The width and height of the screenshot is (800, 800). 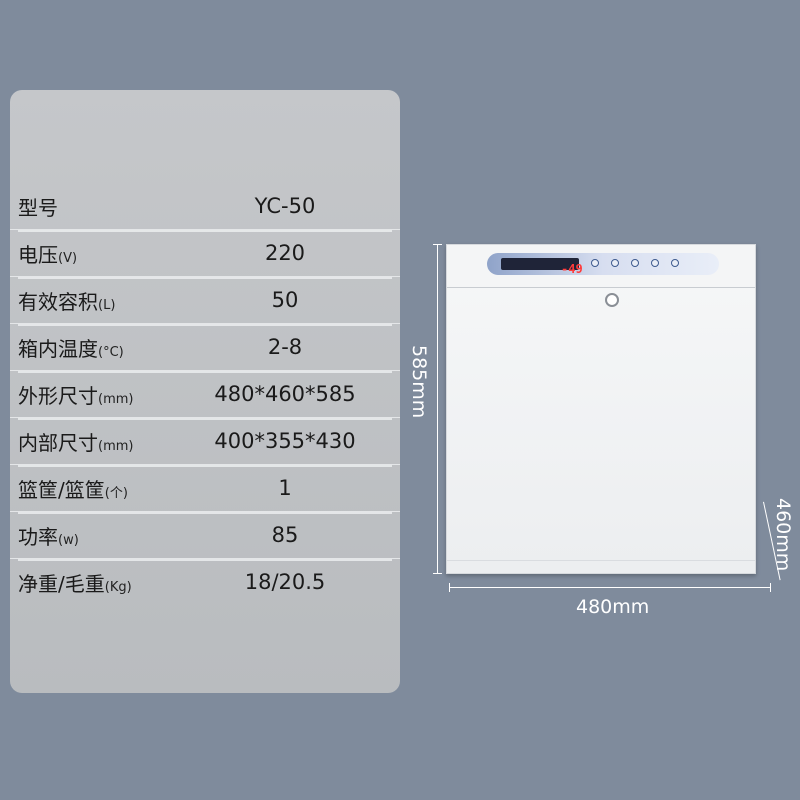 I want to click on spec-value: 480*460*585, so click(x=285, y=394).